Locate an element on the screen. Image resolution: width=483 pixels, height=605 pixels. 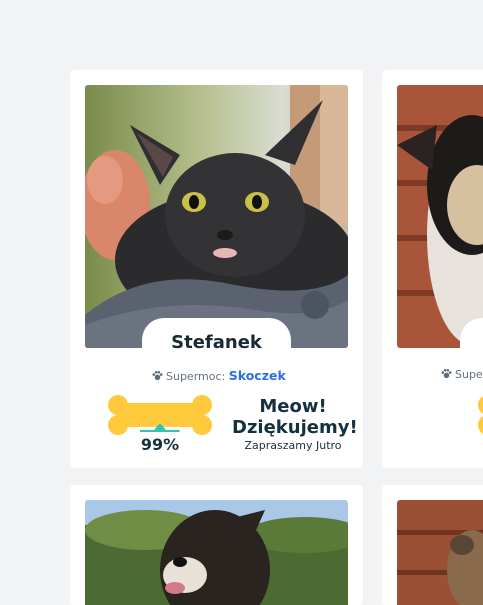
pet-card-2: Supe is located at coordinates (432, 269).